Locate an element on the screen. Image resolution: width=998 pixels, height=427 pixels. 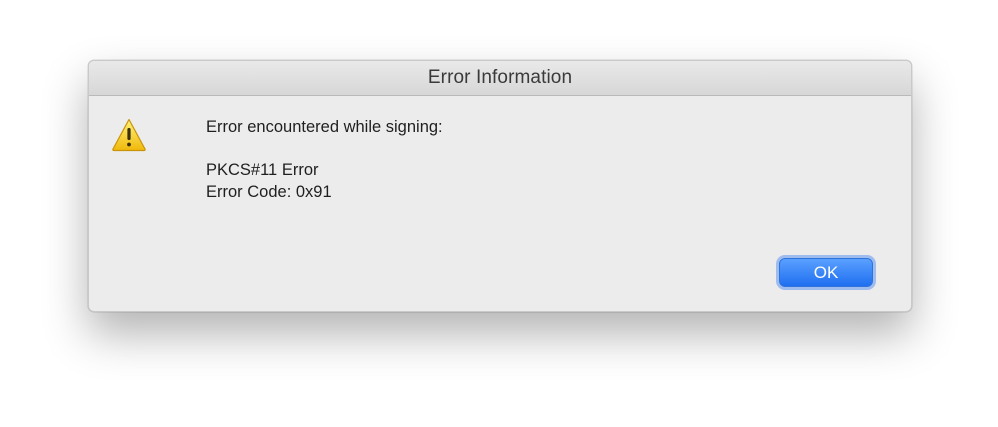
dialog-titlebar: Error Information is located at coordinates (500, 78).